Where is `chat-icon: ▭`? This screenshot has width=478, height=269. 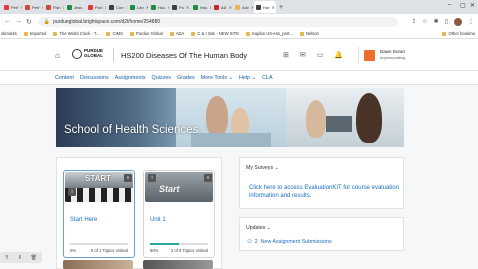 chat-icon: ▭ is located at coordinates (320, 55).